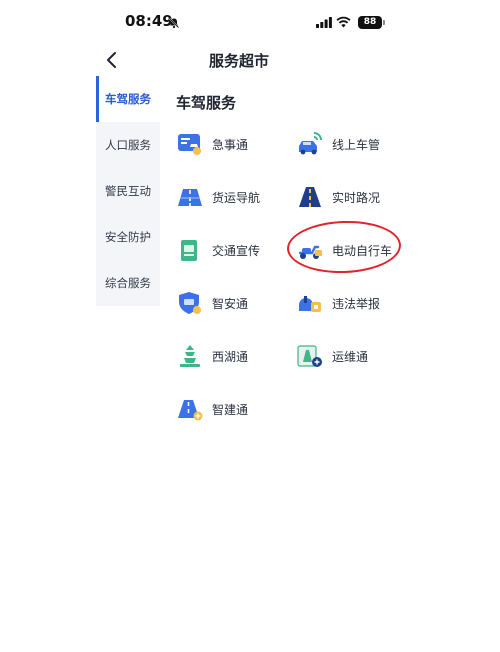  What do you see at coordinates (190, 197) in the screenshot?
I see `road-map-icon` at bounding box center [190, 197].